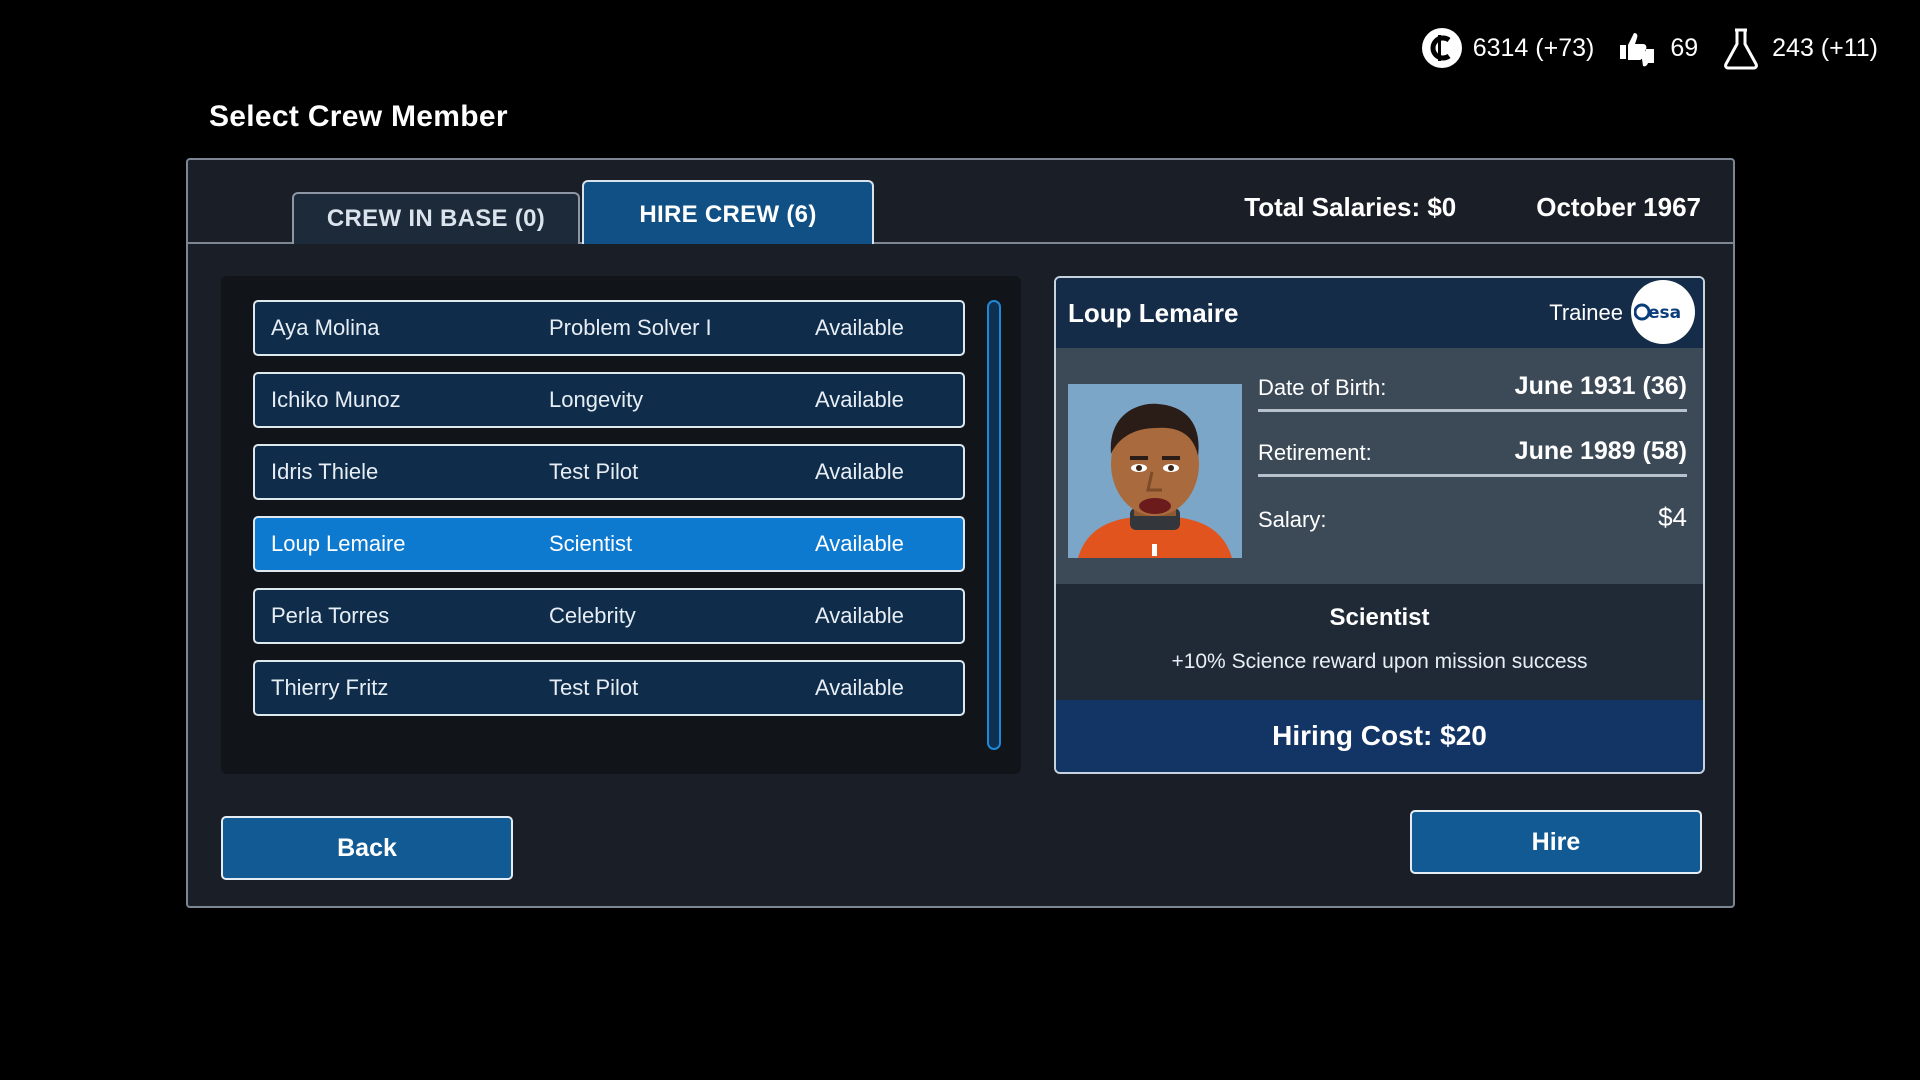 The width and height of the screenshot is (1920, 1080). What do you see at coordinates (728, 212) in the screenshot?
I see `tab-hire-crew: HIRE CREW (6)` at bounding box center [728, 212].